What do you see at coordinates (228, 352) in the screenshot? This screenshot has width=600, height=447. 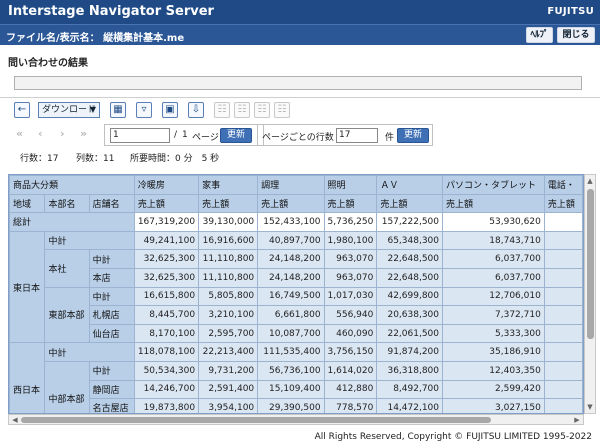 I see `table-cell: 22,213,400` at bounding box center [228, 352].